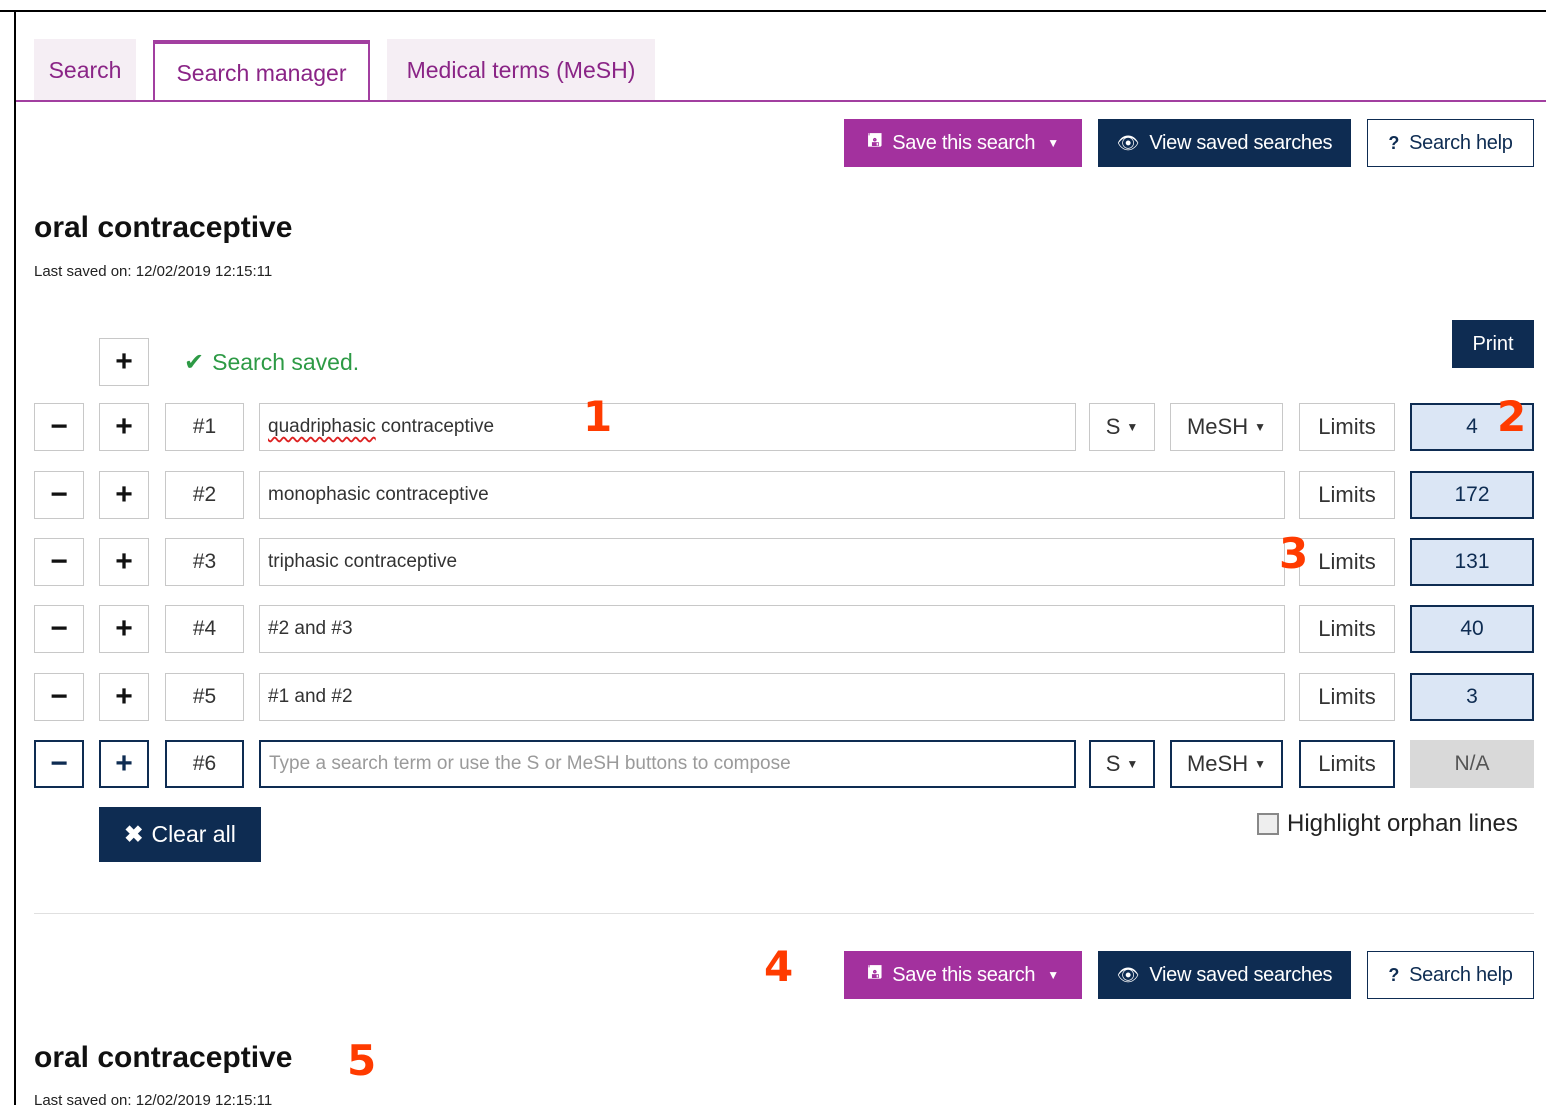 The image size is (1546, 1109). What do you see at coordinates (1493, 344) in the screenshot?
I see `print-button: Print` at bounding box center [1493, 344].